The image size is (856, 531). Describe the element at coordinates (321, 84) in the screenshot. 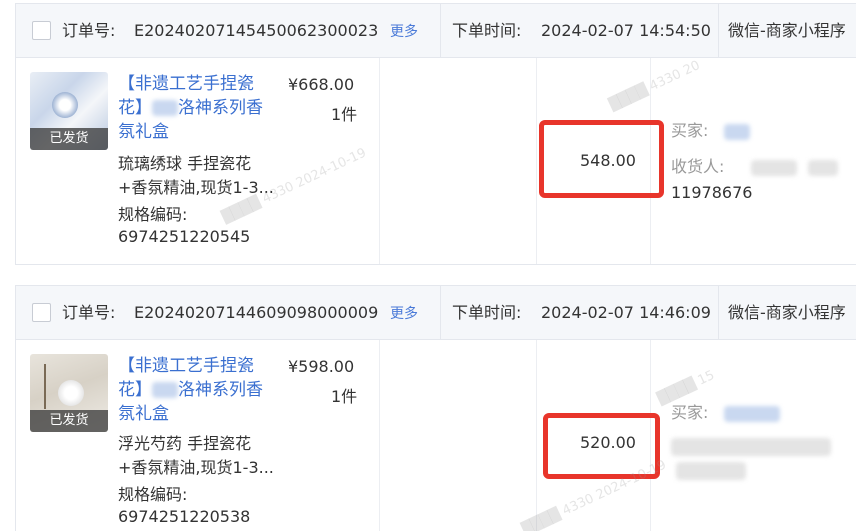

I see `unit-price: ¥668.00` at that location.